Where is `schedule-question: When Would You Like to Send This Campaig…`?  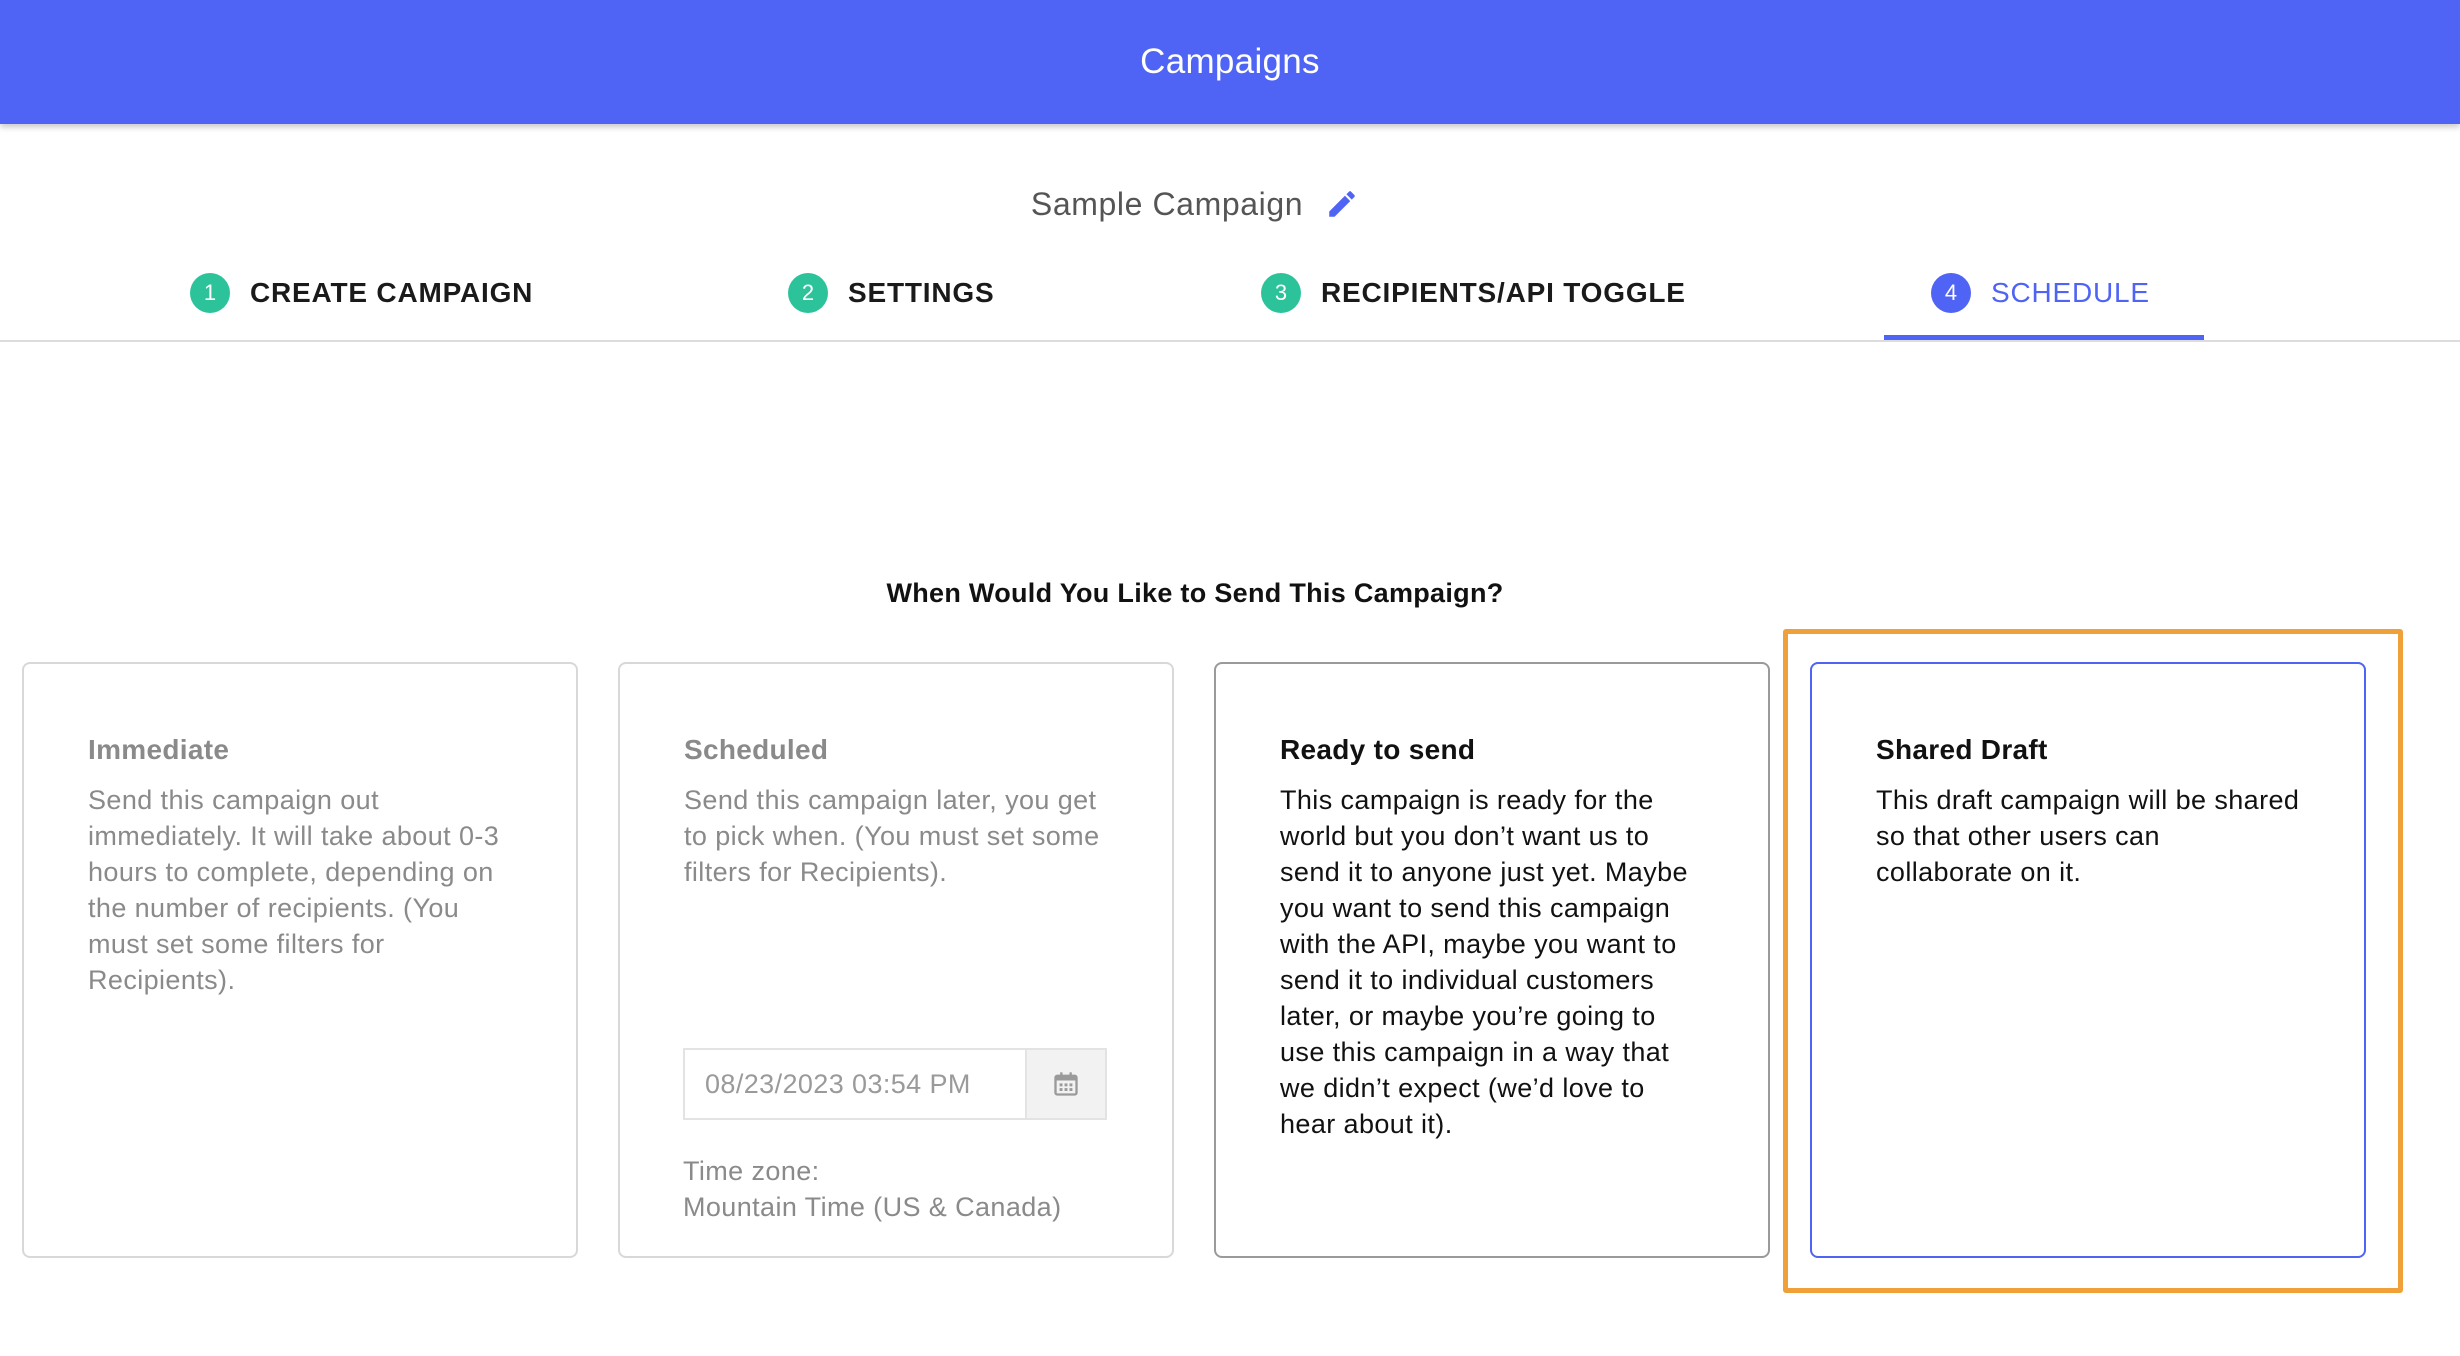 schedule-question: When Would You Like to Send This Campaig… is located at coordinates (1195, 593).